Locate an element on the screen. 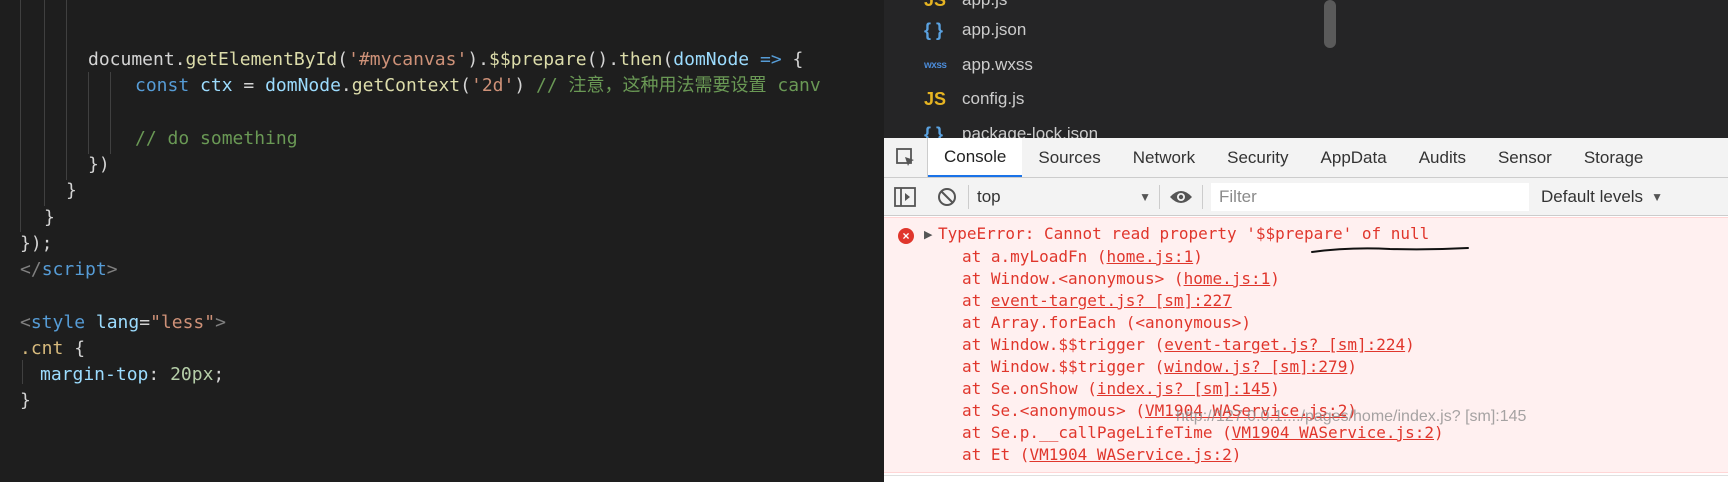 This screenshot has height=482, width=1728. code-token: // 注意，这种用法需要设置 canv is located at coordinates (678, 85).